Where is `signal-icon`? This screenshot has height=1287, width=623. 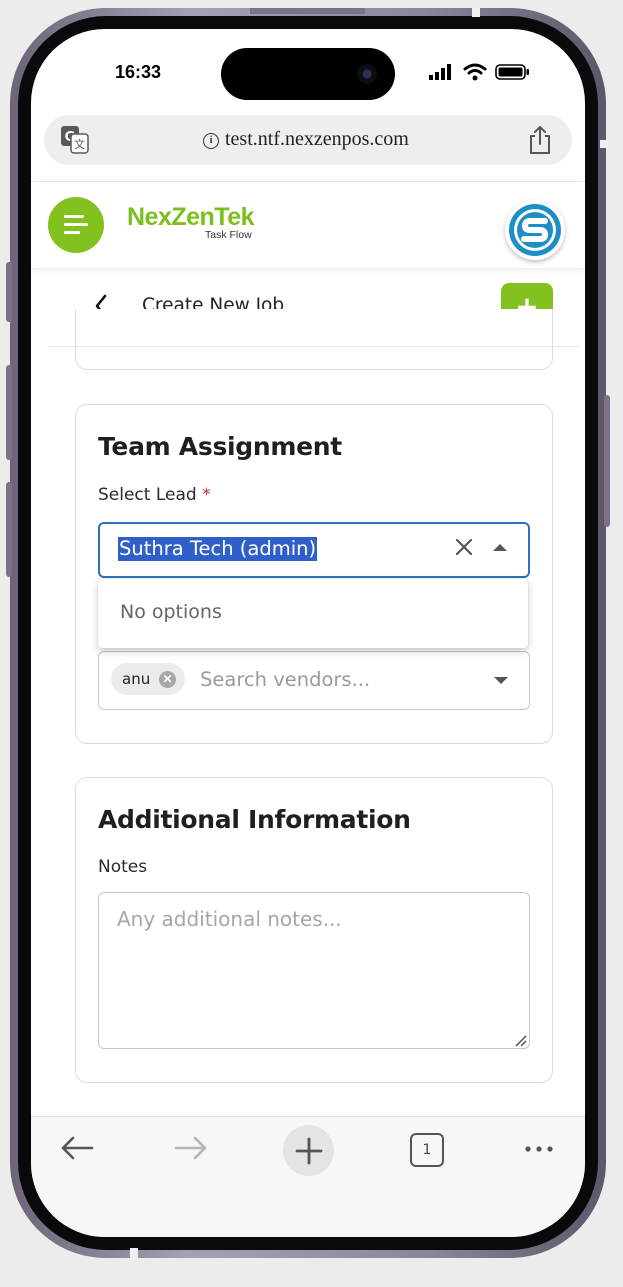
signal-icon is located at coordinates (440, 72).